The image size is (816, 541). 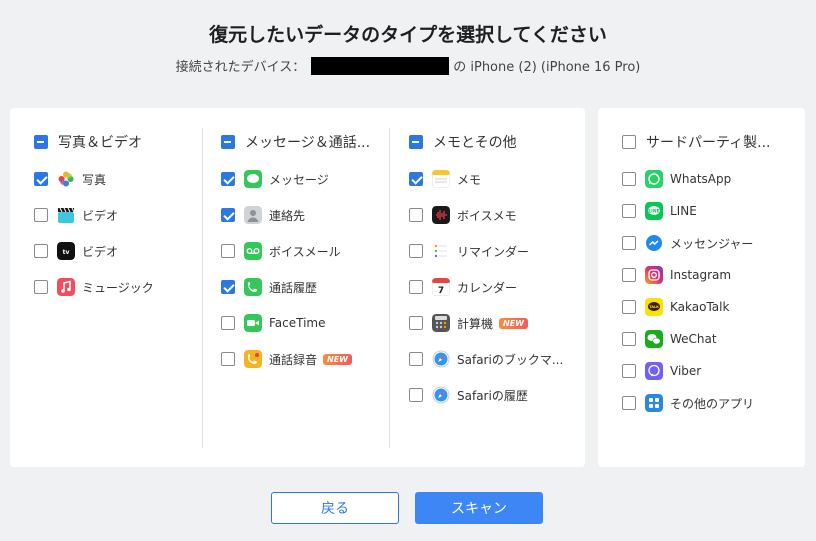 I want to click on item-label: 連絡先, so click(x=287, y=215).